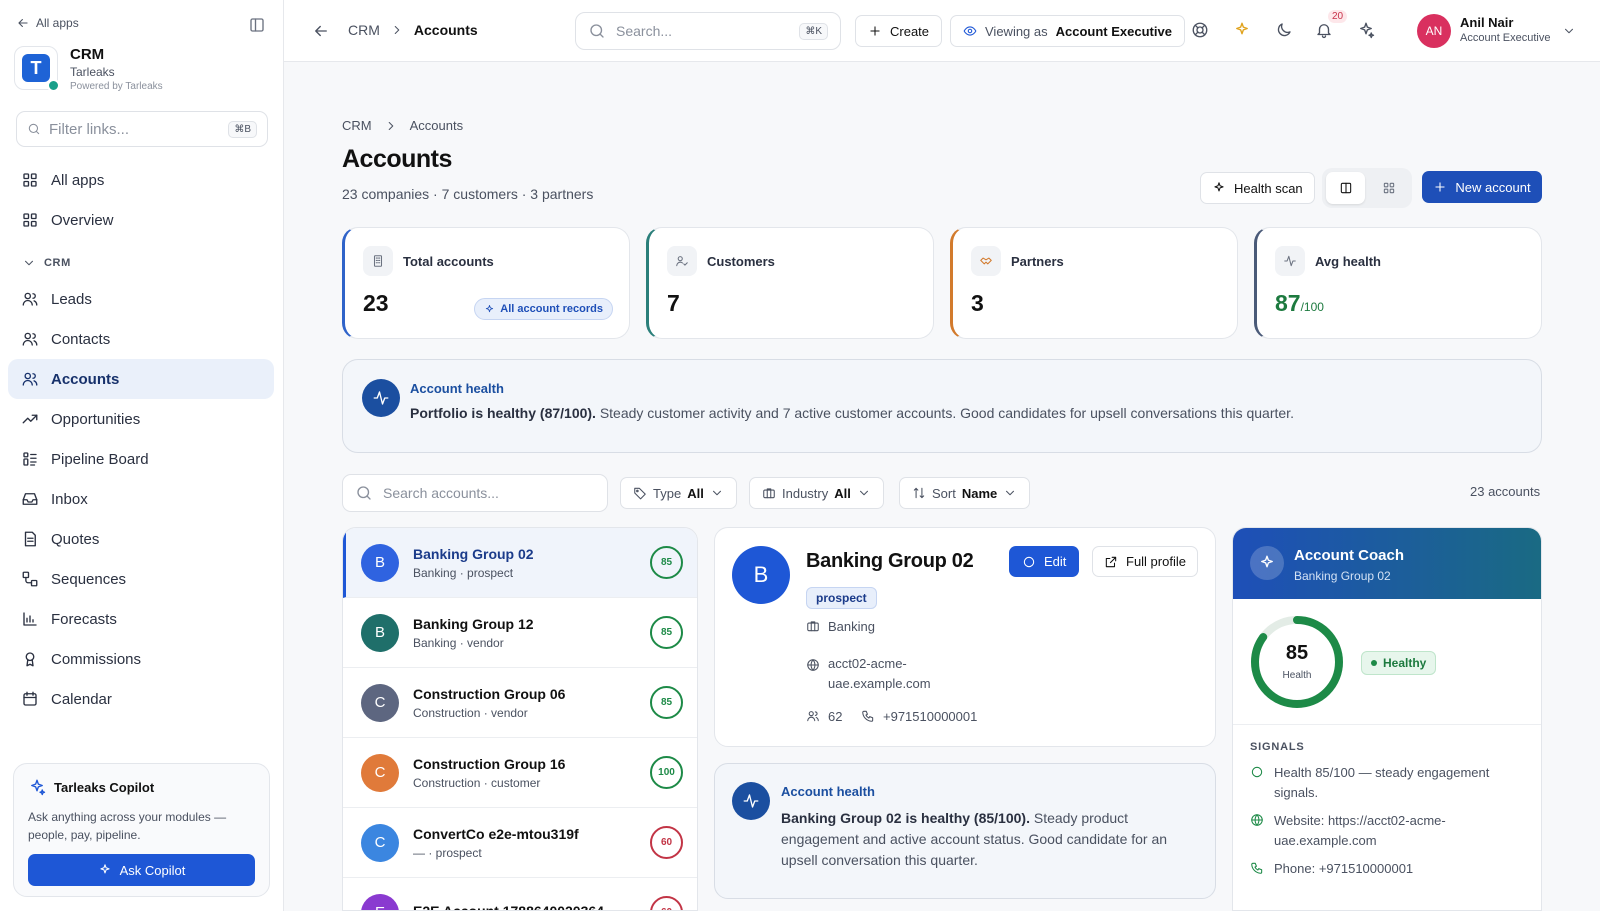 The height and width of the screenshot is (911, 1600). I want to click on all-apps-link: All apps, so click(47, 23).